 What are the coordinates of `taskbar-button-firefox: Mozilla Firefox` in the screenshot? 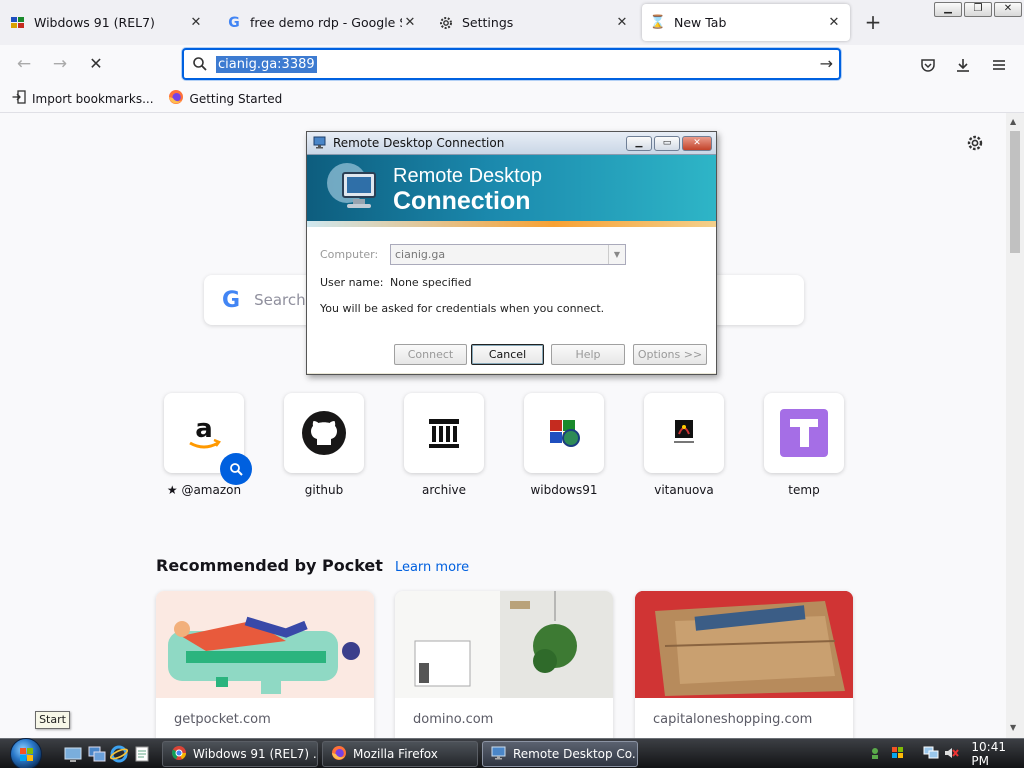 It's located at (400, 754).